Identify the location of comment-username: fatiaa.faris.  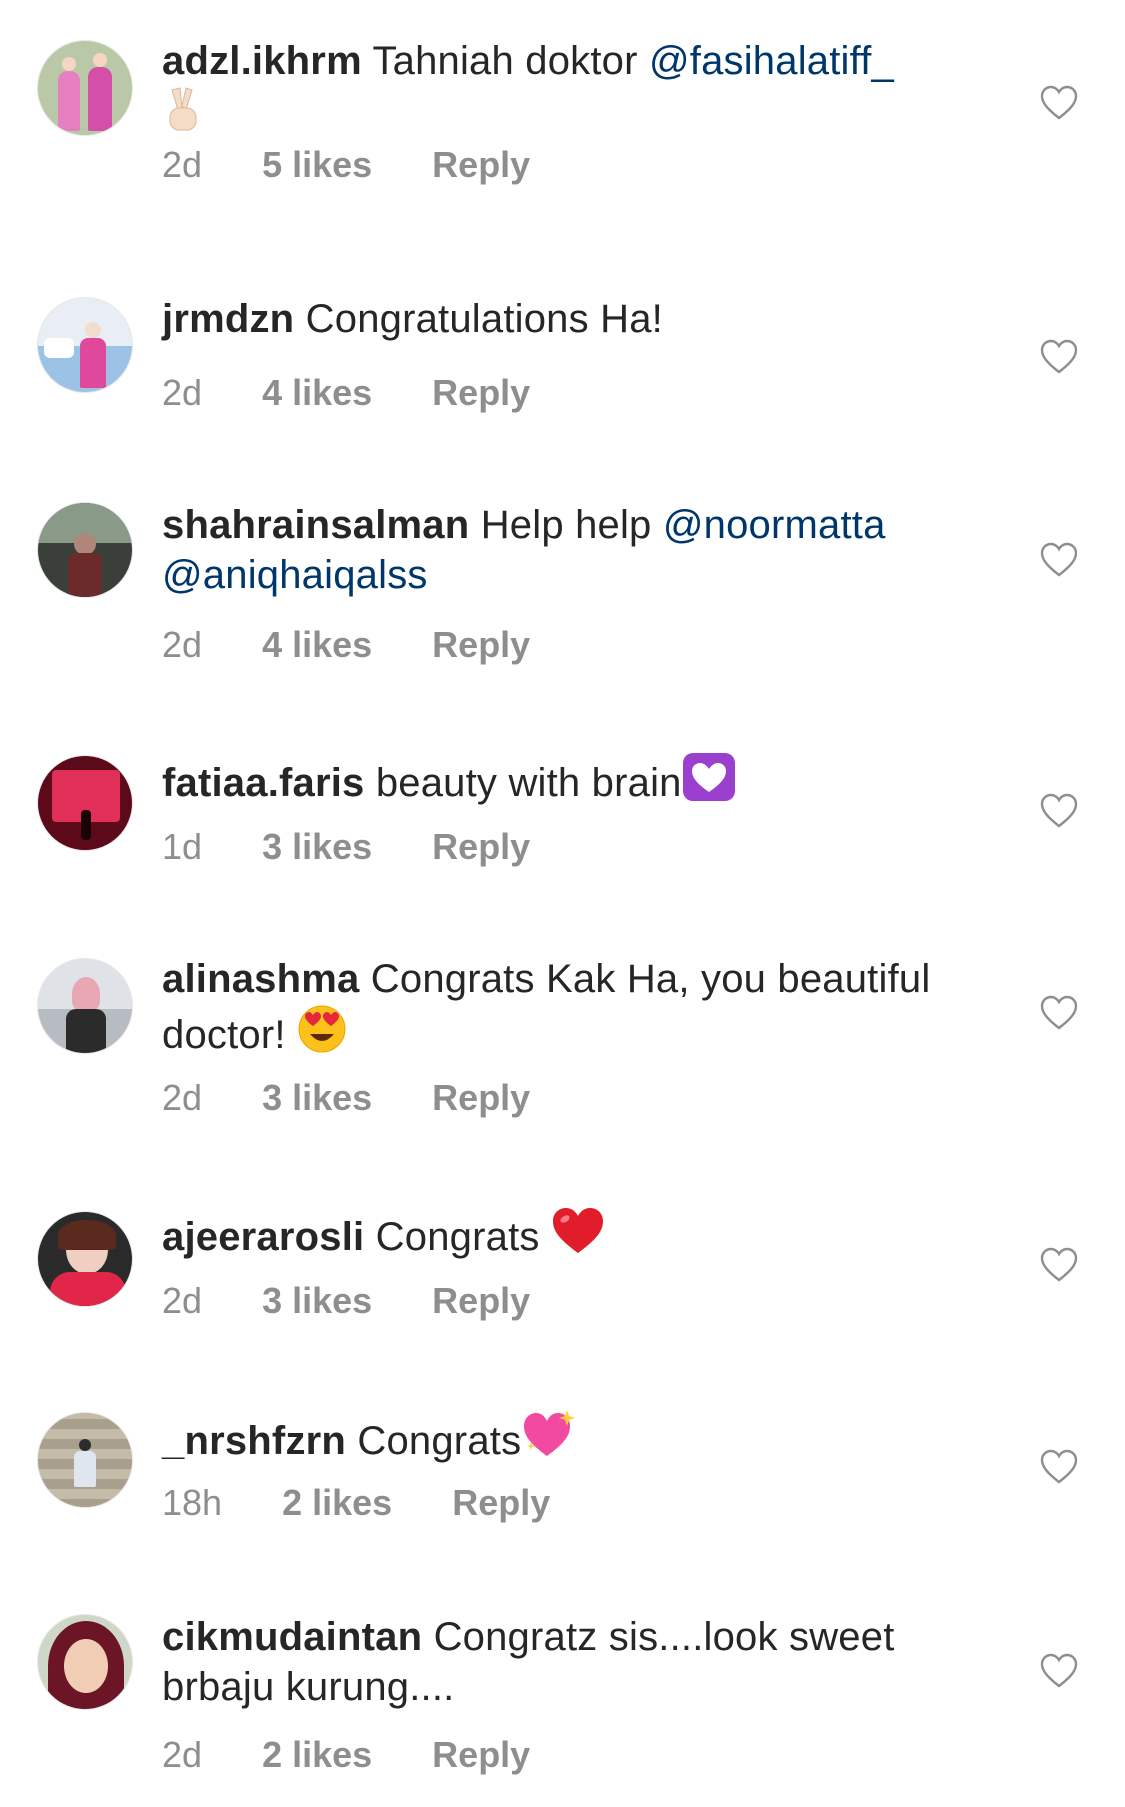
(263, 783).